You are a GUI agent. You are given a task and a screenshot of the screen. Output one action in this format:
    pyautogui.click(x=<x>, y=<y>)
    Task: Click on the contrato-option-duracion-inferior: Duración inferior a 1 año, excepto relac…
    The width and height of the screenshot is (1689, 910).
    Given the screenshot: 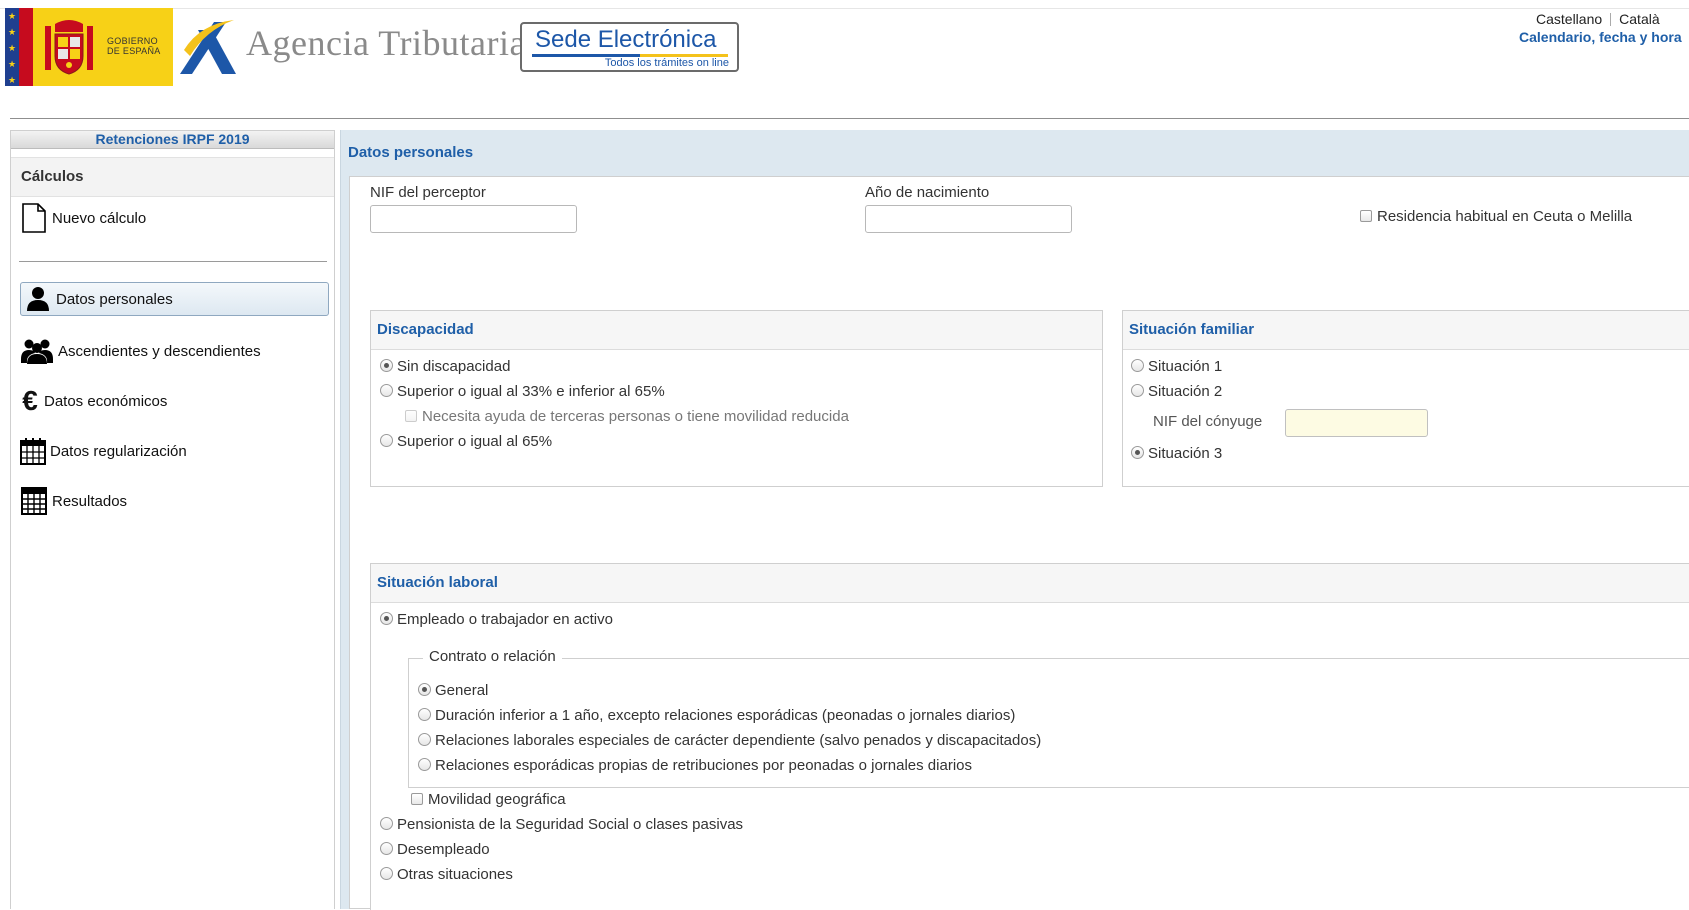 What is the action you would take?
    pyautogui.click(x=716, y=715)
    